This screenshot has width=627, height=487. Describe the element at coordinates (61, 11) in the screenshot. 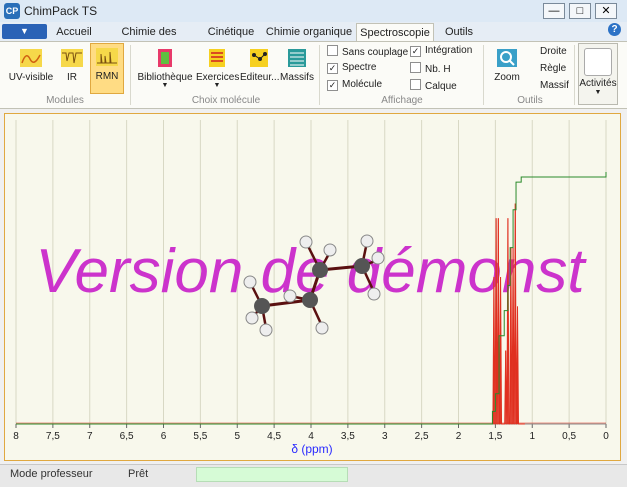

I see `window-title: ChimPack TS` at that location.